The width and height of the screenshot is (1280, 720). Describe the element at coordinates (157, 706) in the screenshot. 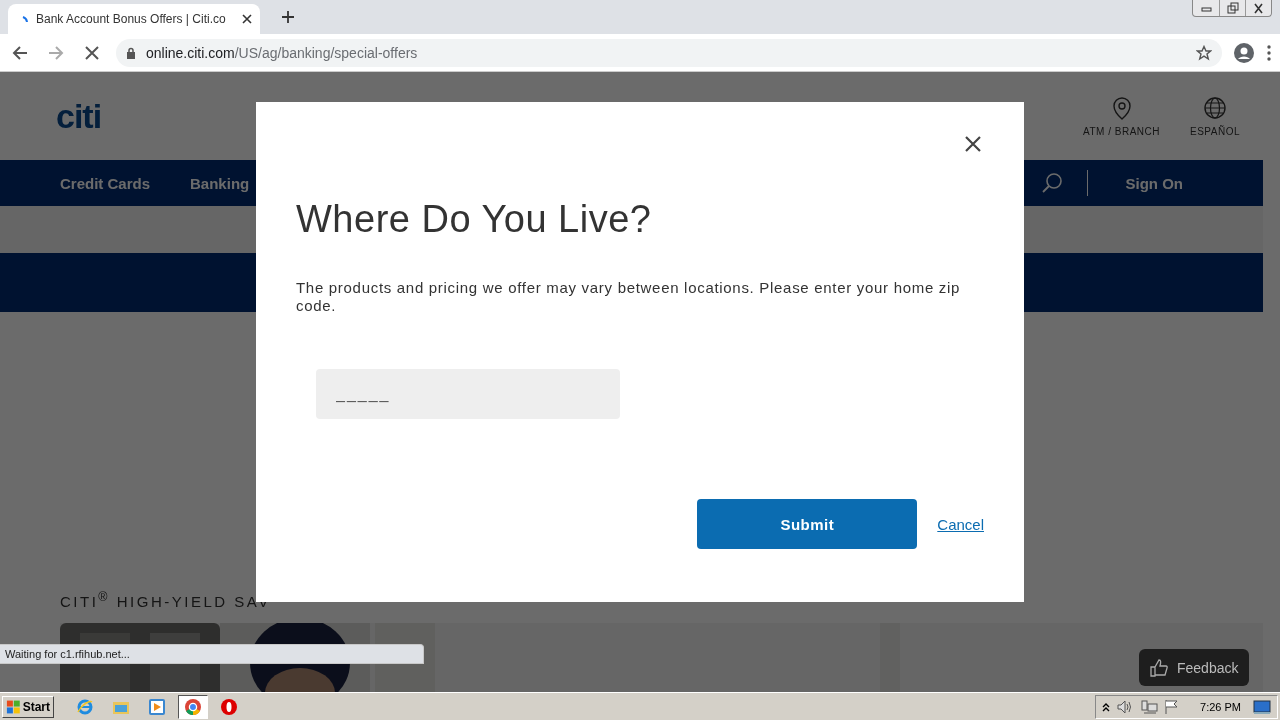

I see `media-player-icon` at that location.